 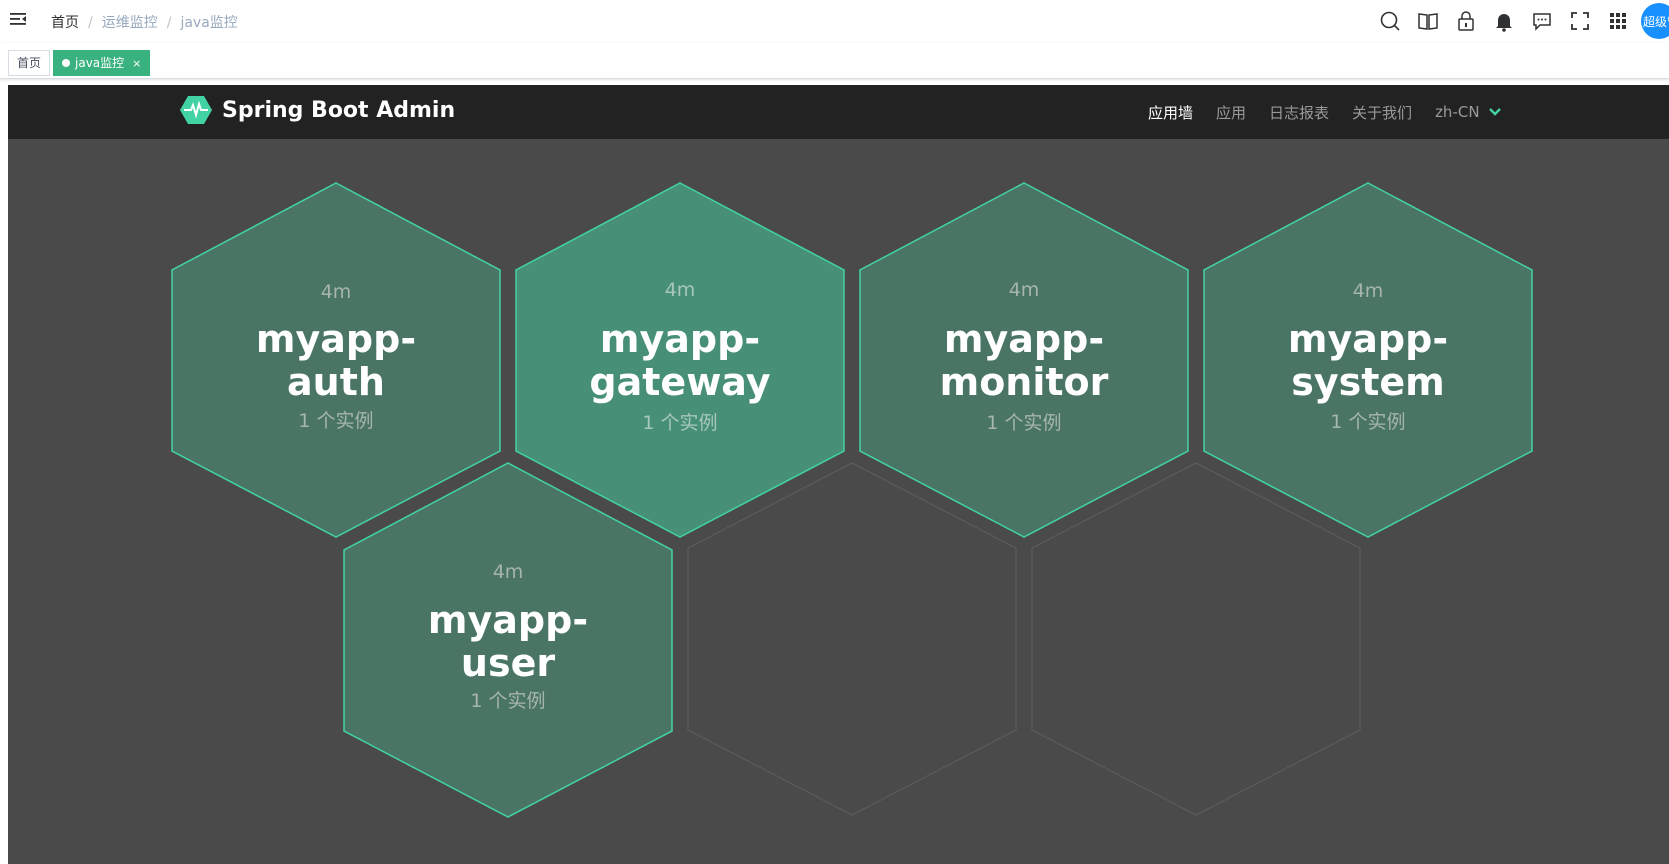 What do you see at coordinates (209, 23) in the screenshot?
I see `breadcrumb-current: java监控` at bounding box center [209, 23].